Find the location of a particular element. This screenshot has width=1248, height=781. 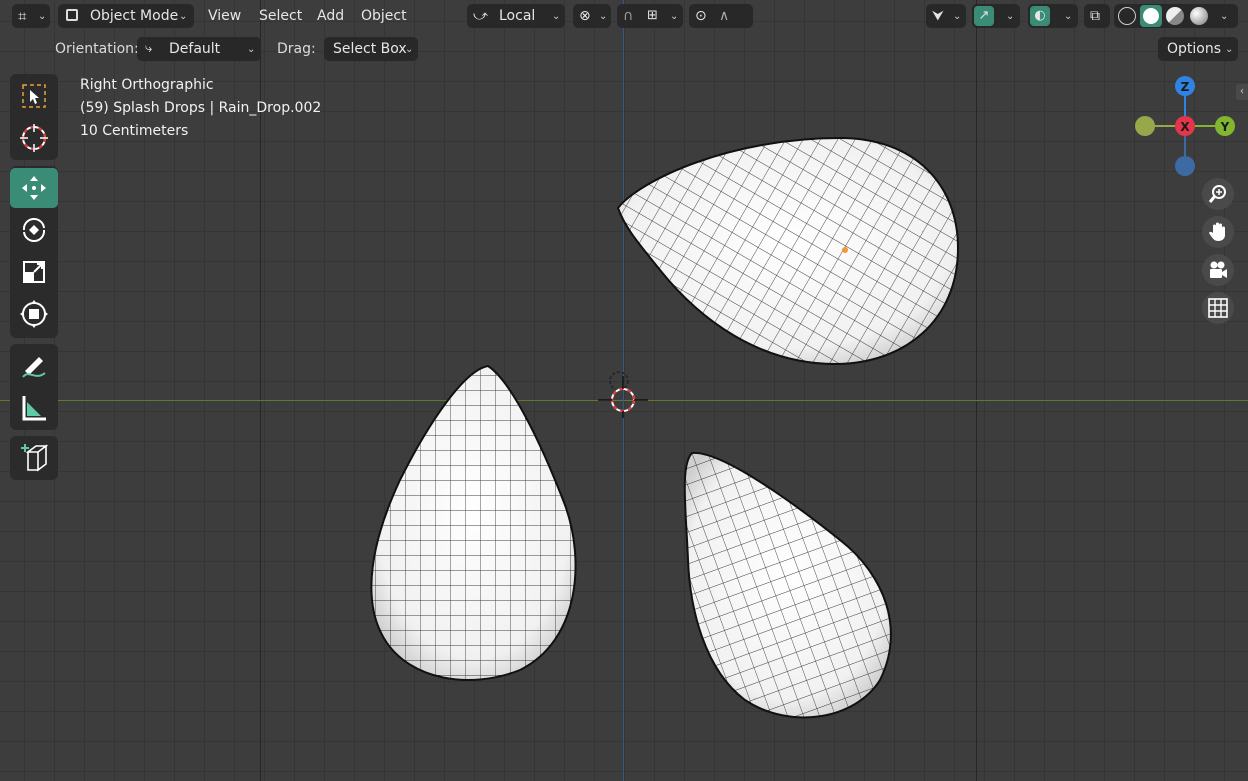

rotate-icon is located at coordinates (34, 230).